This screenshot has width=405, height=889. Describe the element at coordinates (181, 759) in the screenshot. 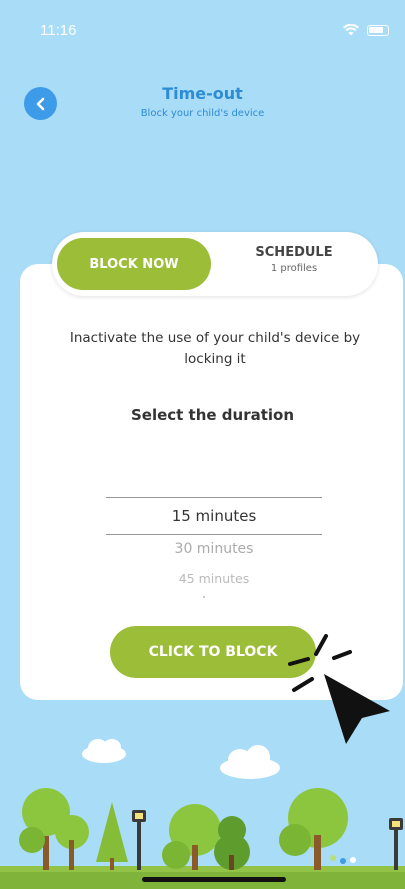

I see `cloud-icon` at that location.